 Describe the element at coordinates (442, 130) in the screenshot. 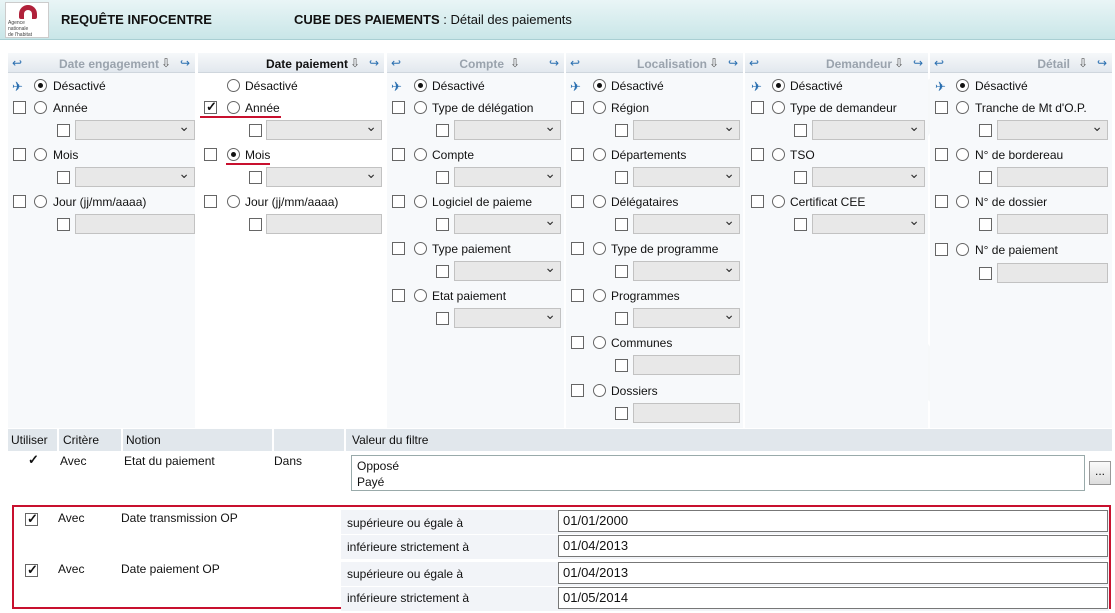

I see `checkbox-type-delegation-filter` at that location.